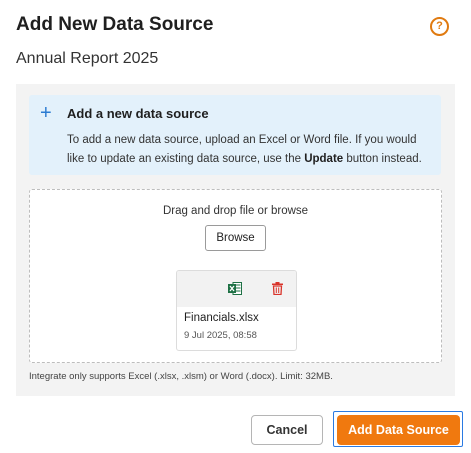  What do you see at coordinates (382, 159) in the screenshot?
I see `info-text-part: button instead.` at bounding box center [382, 159].